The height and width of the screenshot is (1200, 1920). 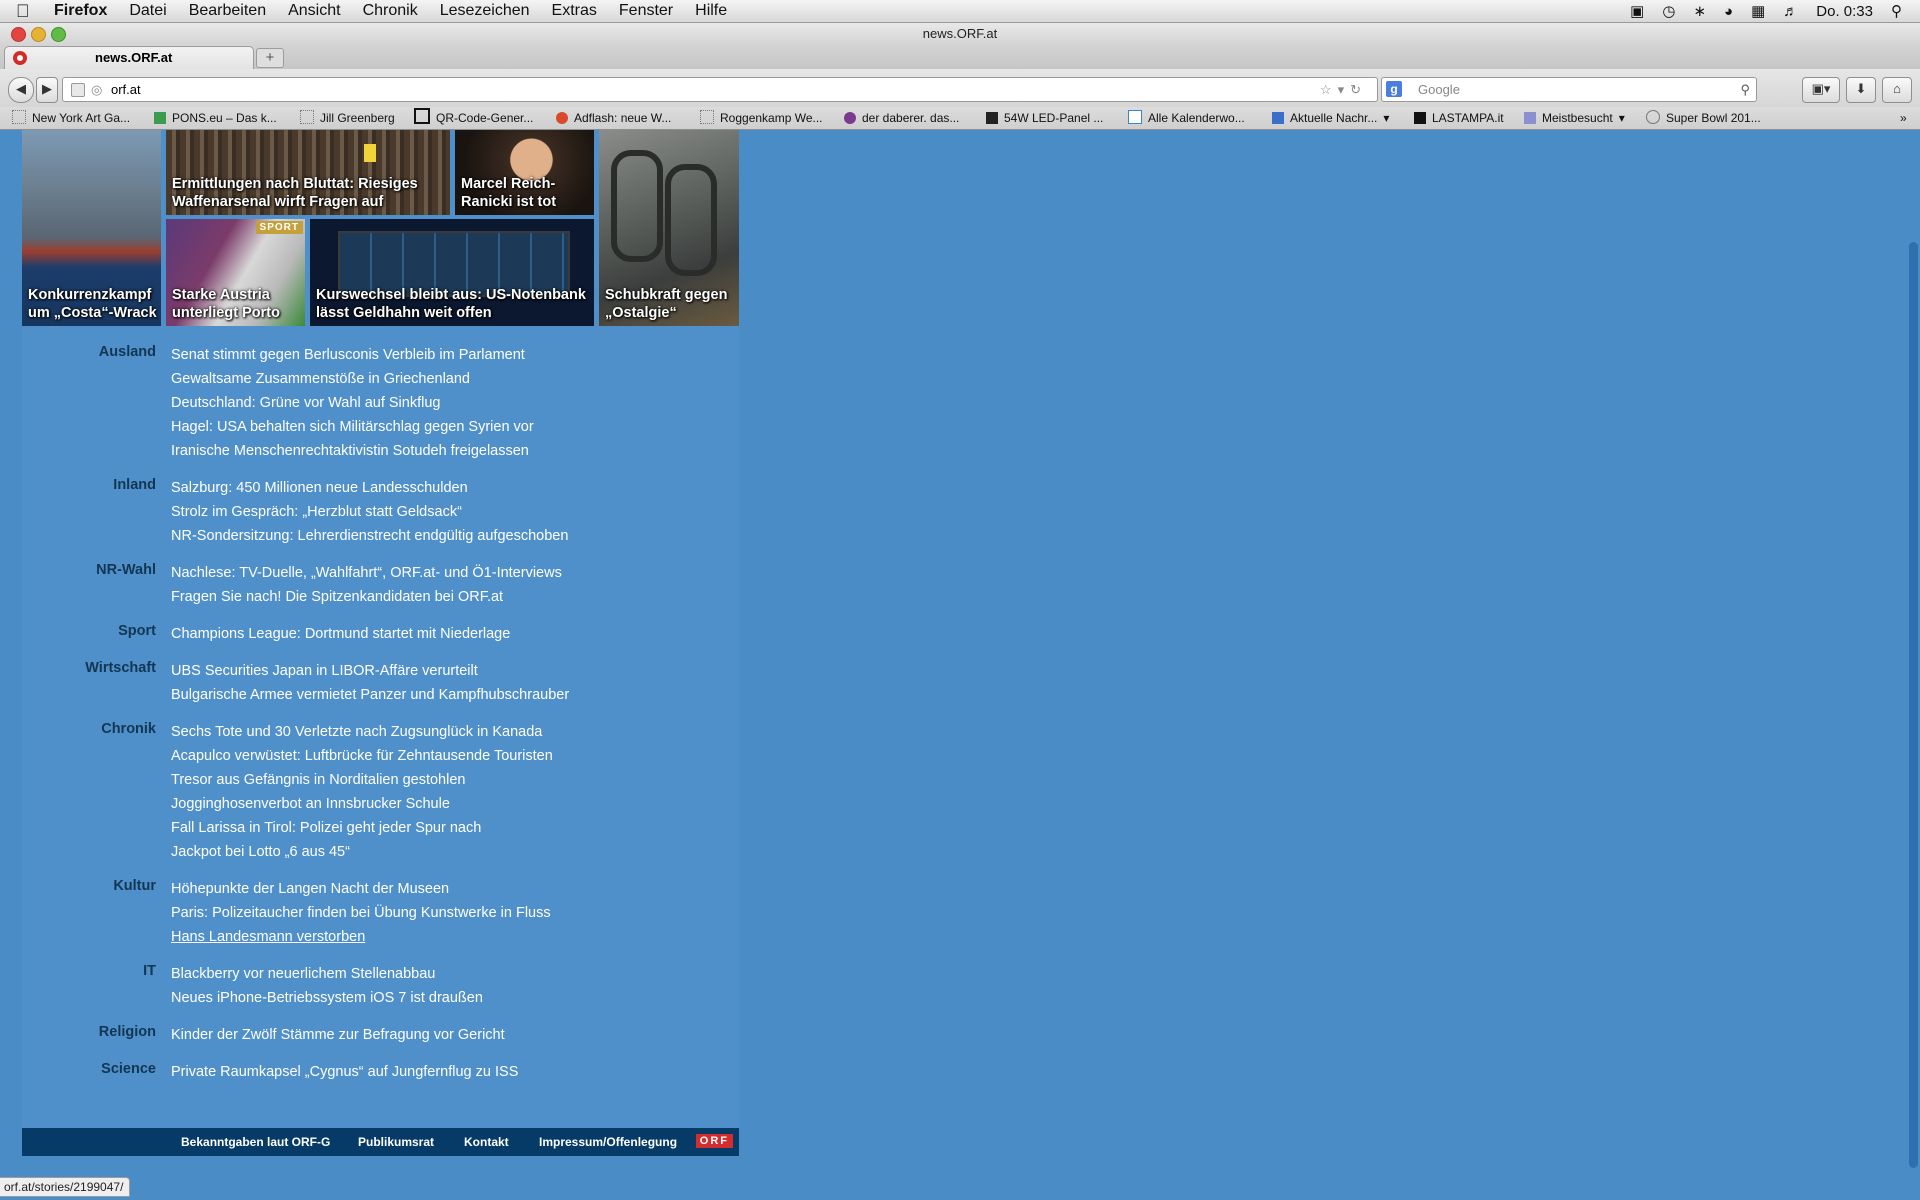 What do you see at coordinates (89, 512) in the screenshot?
I see `section-label: Inland` at bounding box center [89, 512].